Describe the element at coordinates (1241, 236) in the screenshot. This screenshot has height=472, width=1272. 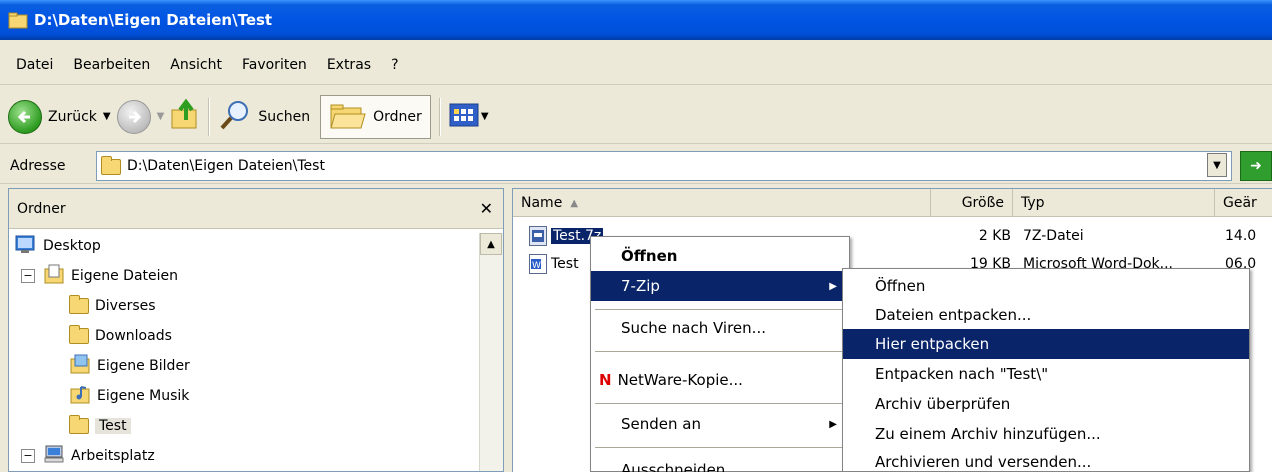
I see `file-modified: 14.0` at that location.